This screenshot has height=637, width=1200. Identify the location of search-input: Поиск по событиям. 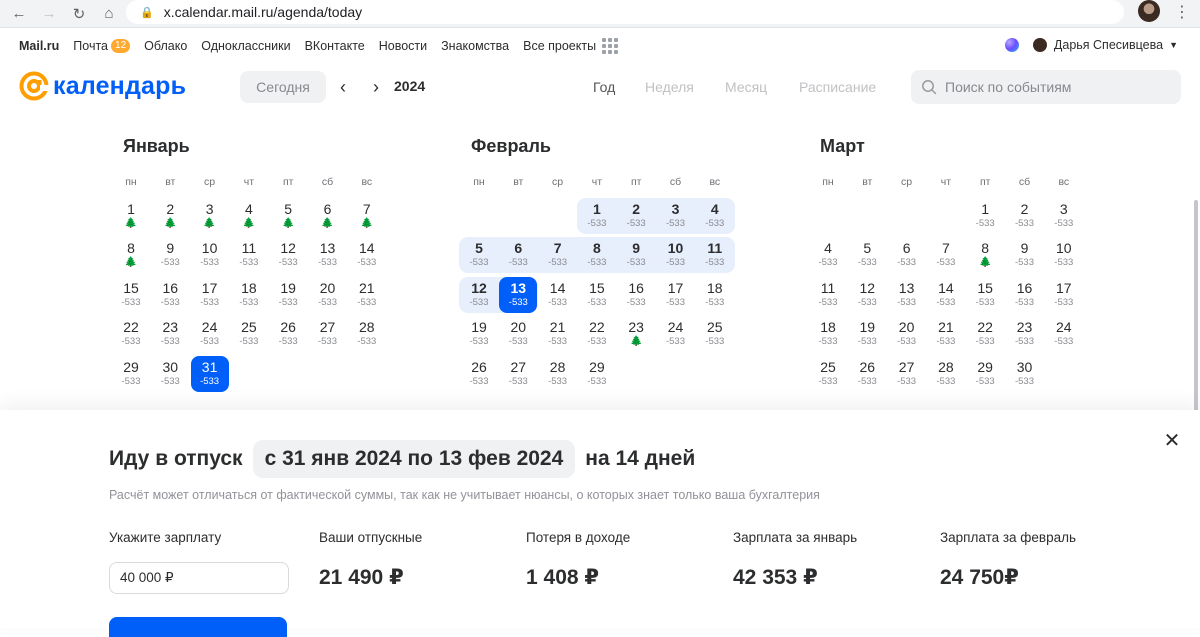
(1046, 87).